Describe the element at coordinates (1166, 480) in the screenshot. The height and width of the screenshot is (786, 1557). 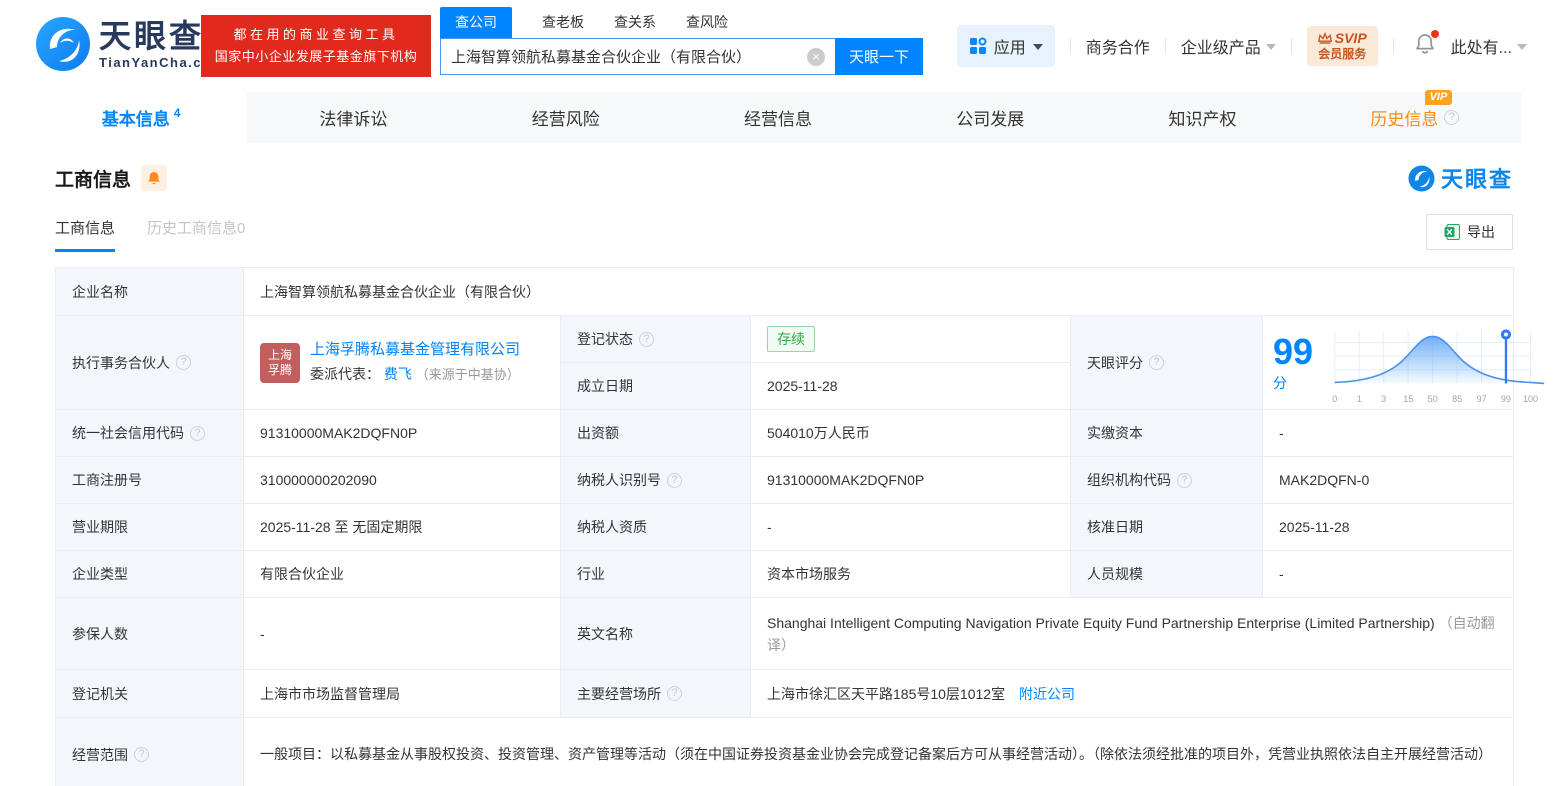
I see `label-org-code: 组织机构代码 ?` at that location.